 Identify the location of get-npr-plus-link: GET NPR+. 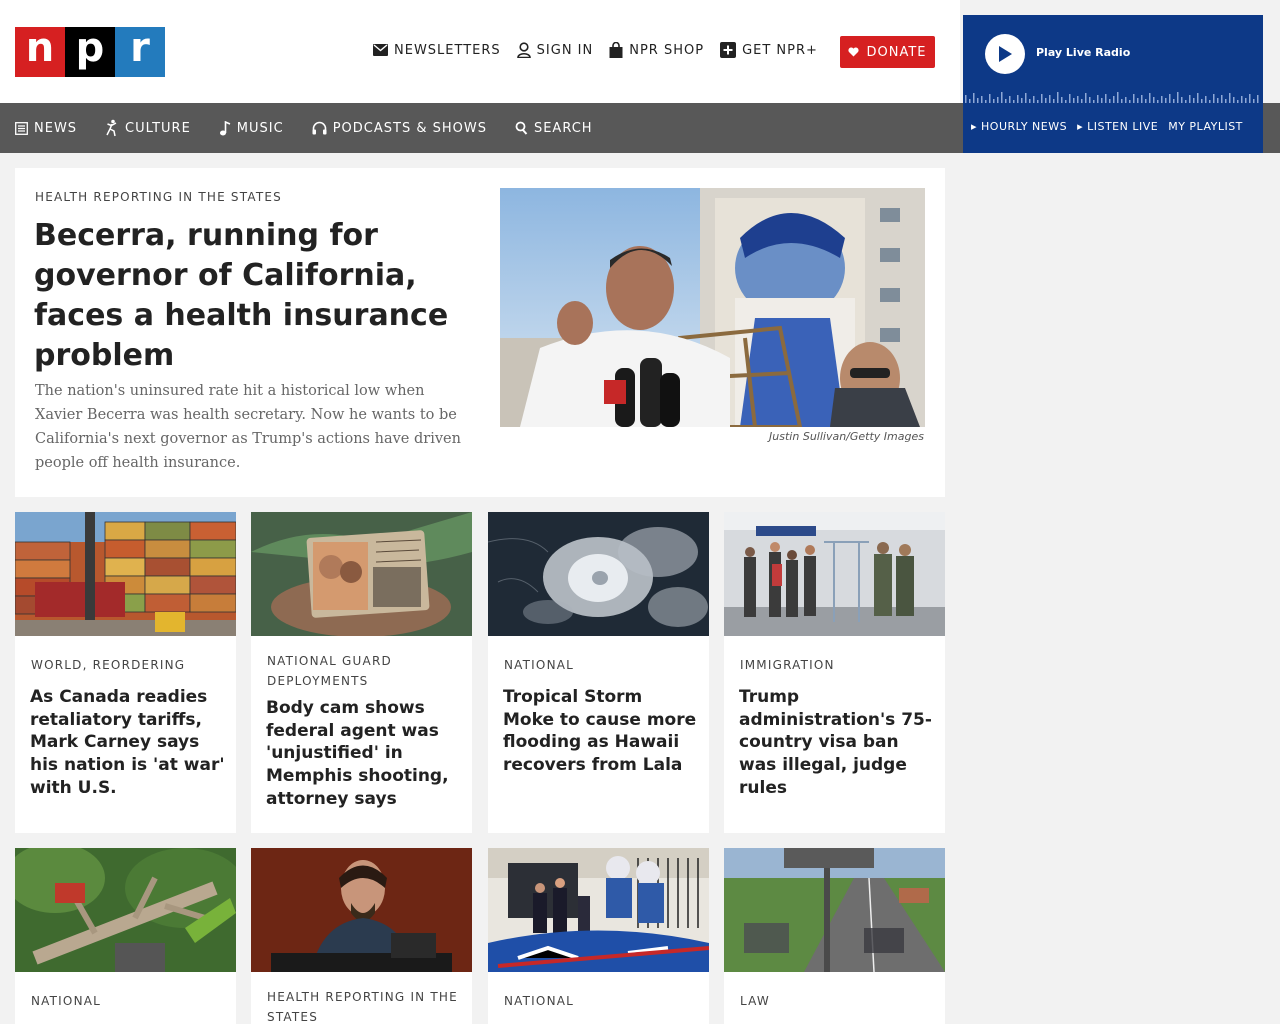
(769, 50).